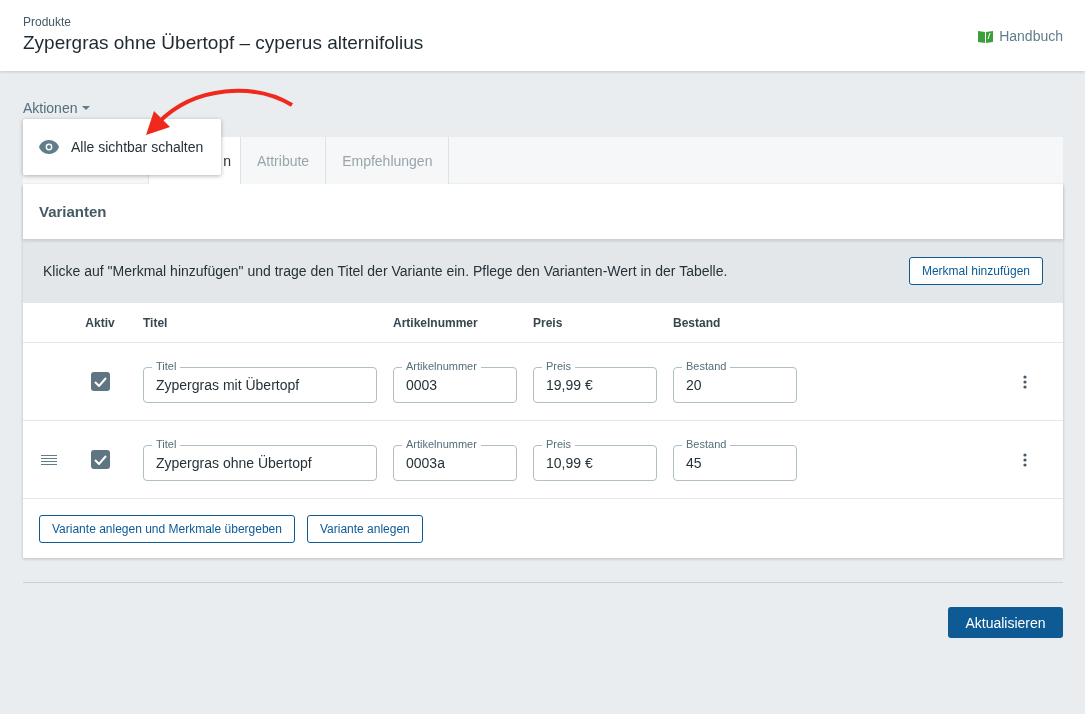  What do you see at coordinates (1020, 36) in the screenshot?
I see `manual-link: Handbuch` at bounding box center [1020, 36].